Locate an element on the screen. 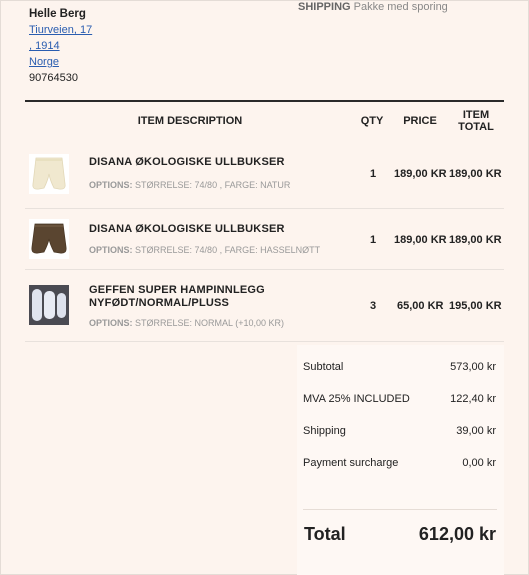 Image resolution: width=529 pixels, height=575 pixels. address-country-link: Norge is located at coordinates (60, 62).